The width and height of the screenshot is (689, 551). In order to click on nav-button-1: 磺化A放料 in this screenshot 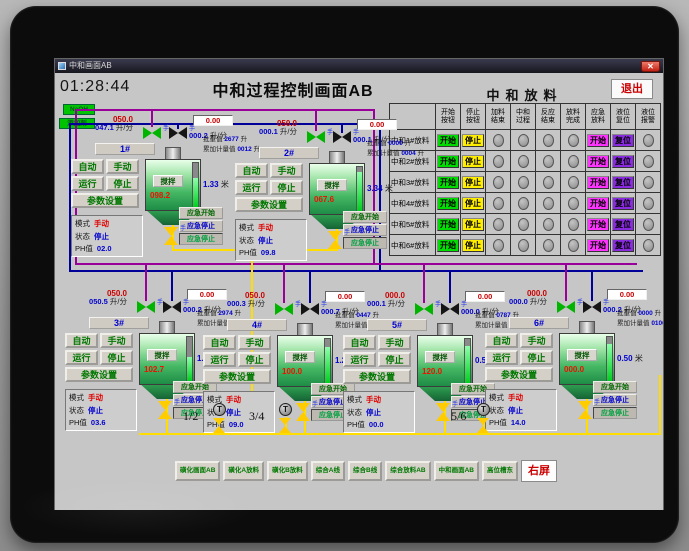, I will do `click(244, 471)`.